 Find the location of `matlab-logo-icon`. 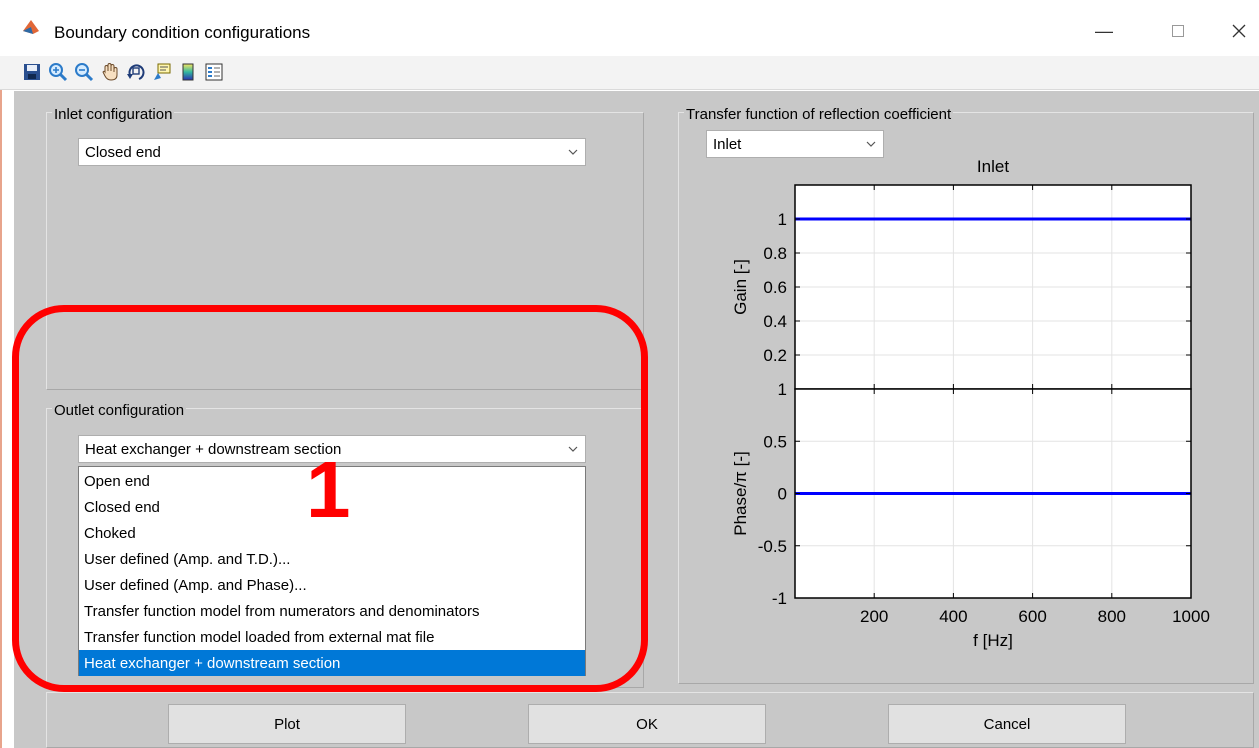

matlab-logo-icon is located at coordinates (31, 27).